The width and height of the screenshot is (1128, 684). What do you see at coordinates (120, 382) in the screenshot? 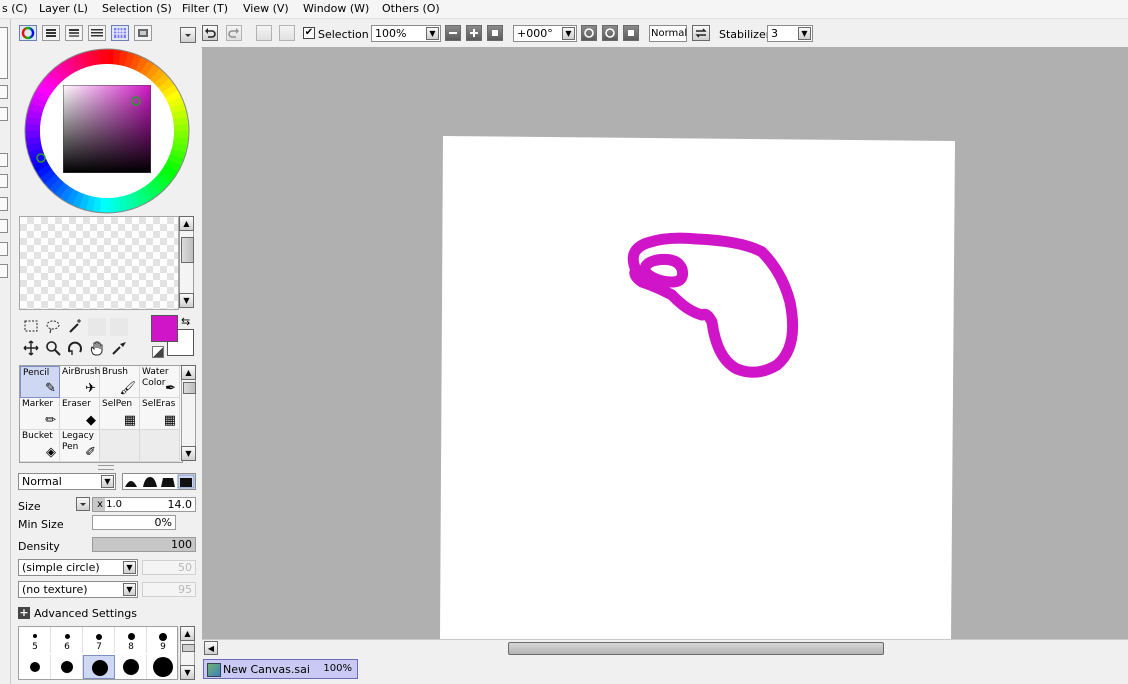
I see `brush-brush: Brush 🖌` at bounding box center [120, 382].